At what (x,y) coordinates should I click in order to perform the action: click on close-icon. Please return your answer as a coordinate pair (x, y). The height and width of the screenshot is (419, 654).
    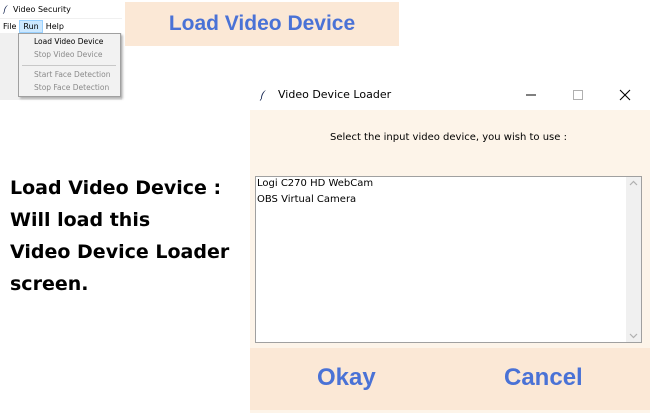
    Looking at the image, I should click on (625, 95).